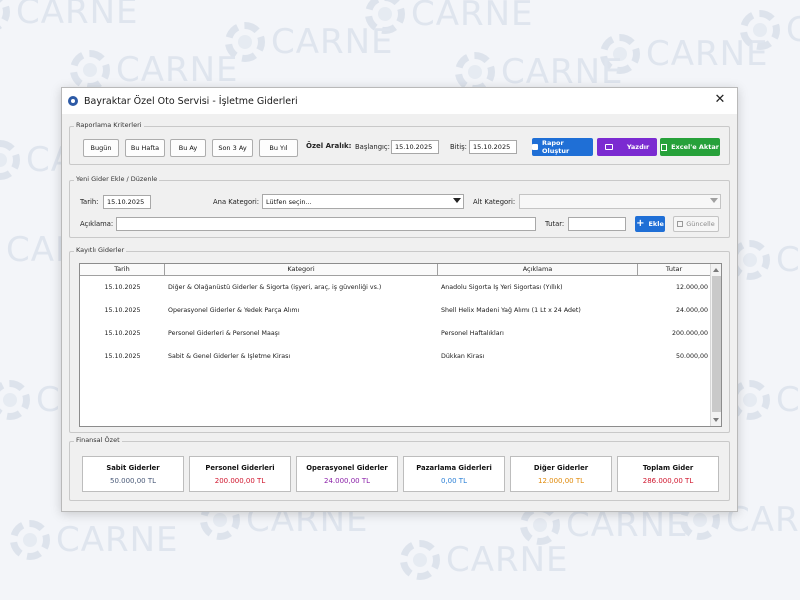 Image resolution: width=800 pixels, height=600 pixels. Describe the element at coordinates (329, 146) in the screenshot. I see `custom-range-label: Özel Aralık:` at that location.